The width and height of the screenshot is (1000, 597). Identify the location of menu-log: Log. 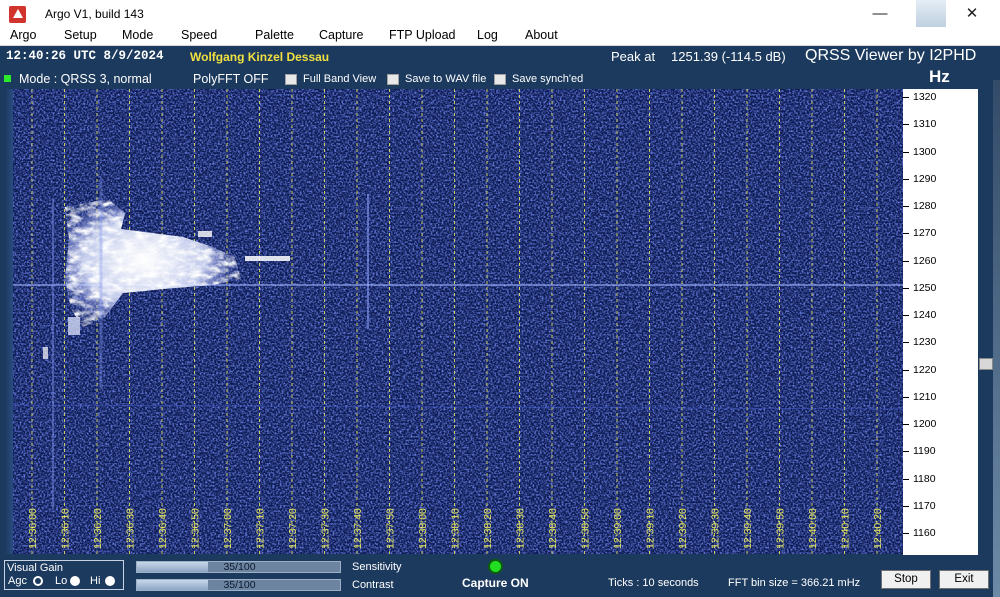
(487, 35).